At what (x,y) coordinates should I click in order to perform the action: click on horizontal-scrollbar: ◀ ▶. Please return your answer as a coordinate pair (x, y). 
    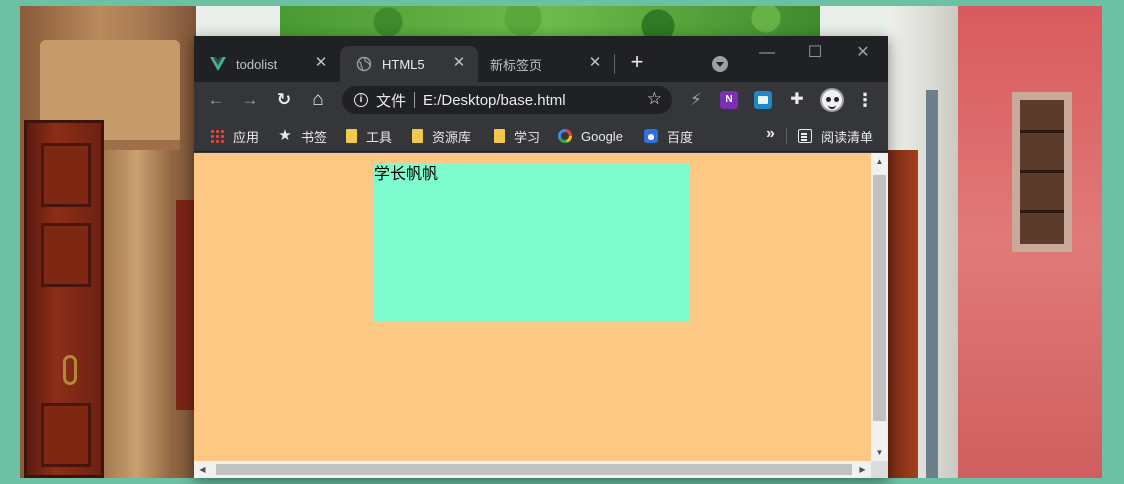
    Looking at the image, I should click on (532, 469).